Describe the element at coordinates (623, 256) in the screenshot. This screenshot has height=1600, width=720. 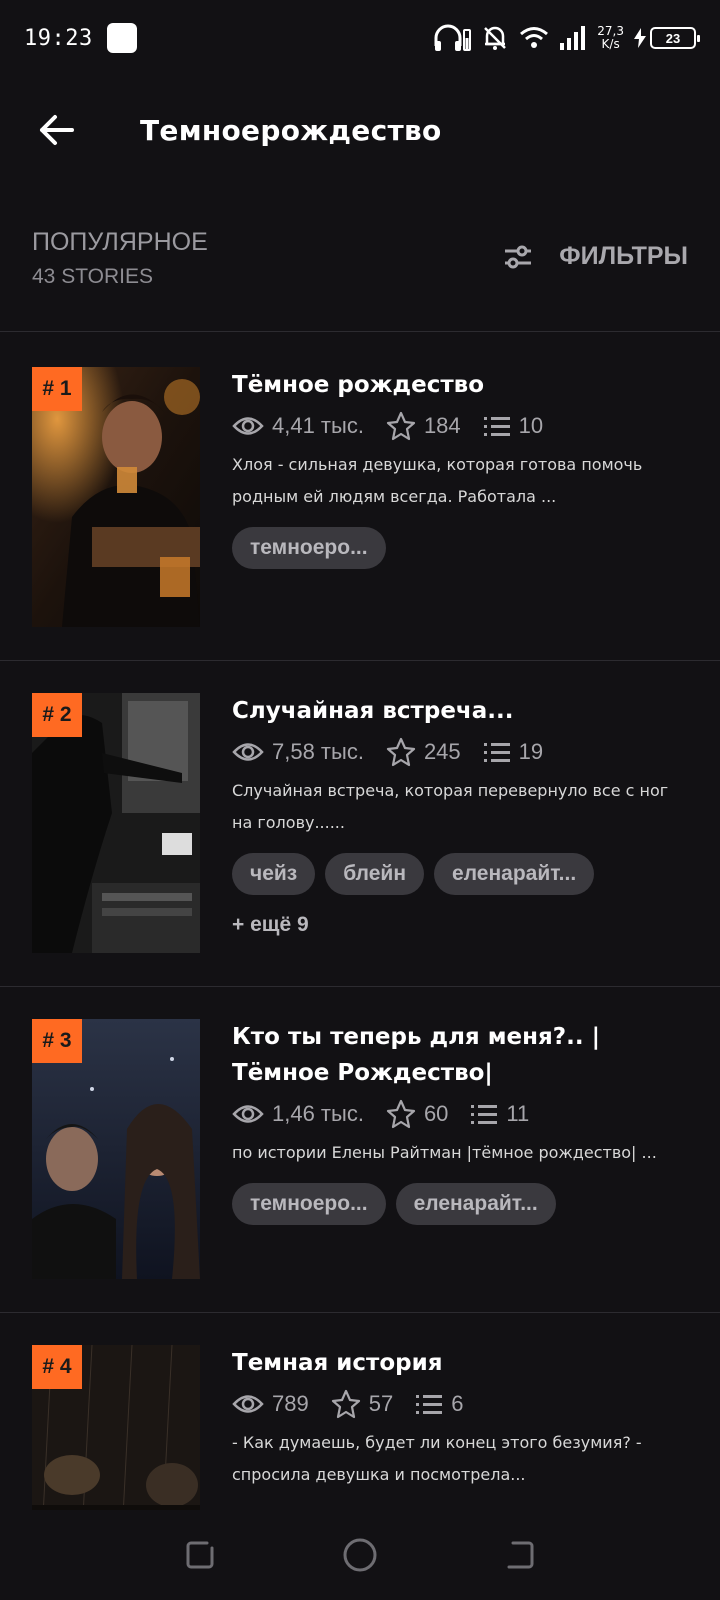
I see `filters-label: ФИЛЬТРЫ` at that location.